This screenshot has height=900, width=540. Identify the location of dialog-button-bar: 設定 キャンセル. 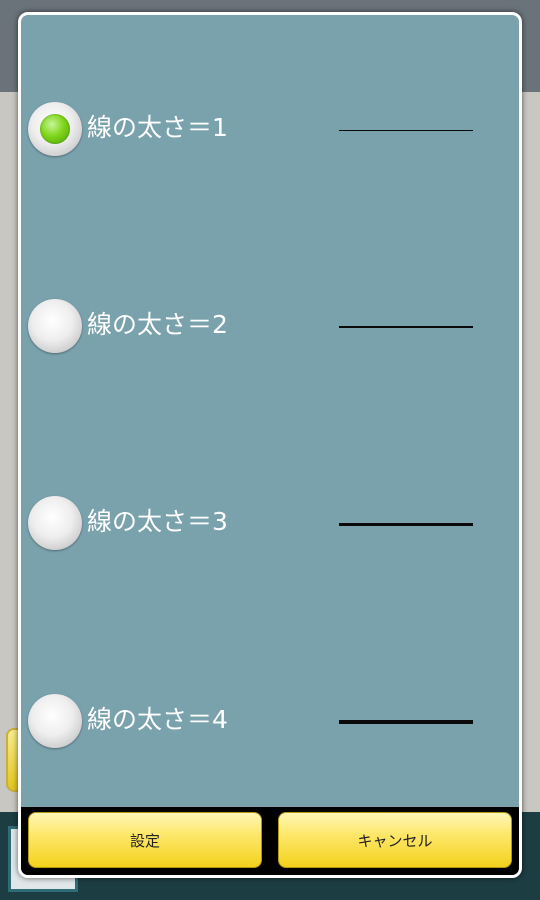
(270, 841).